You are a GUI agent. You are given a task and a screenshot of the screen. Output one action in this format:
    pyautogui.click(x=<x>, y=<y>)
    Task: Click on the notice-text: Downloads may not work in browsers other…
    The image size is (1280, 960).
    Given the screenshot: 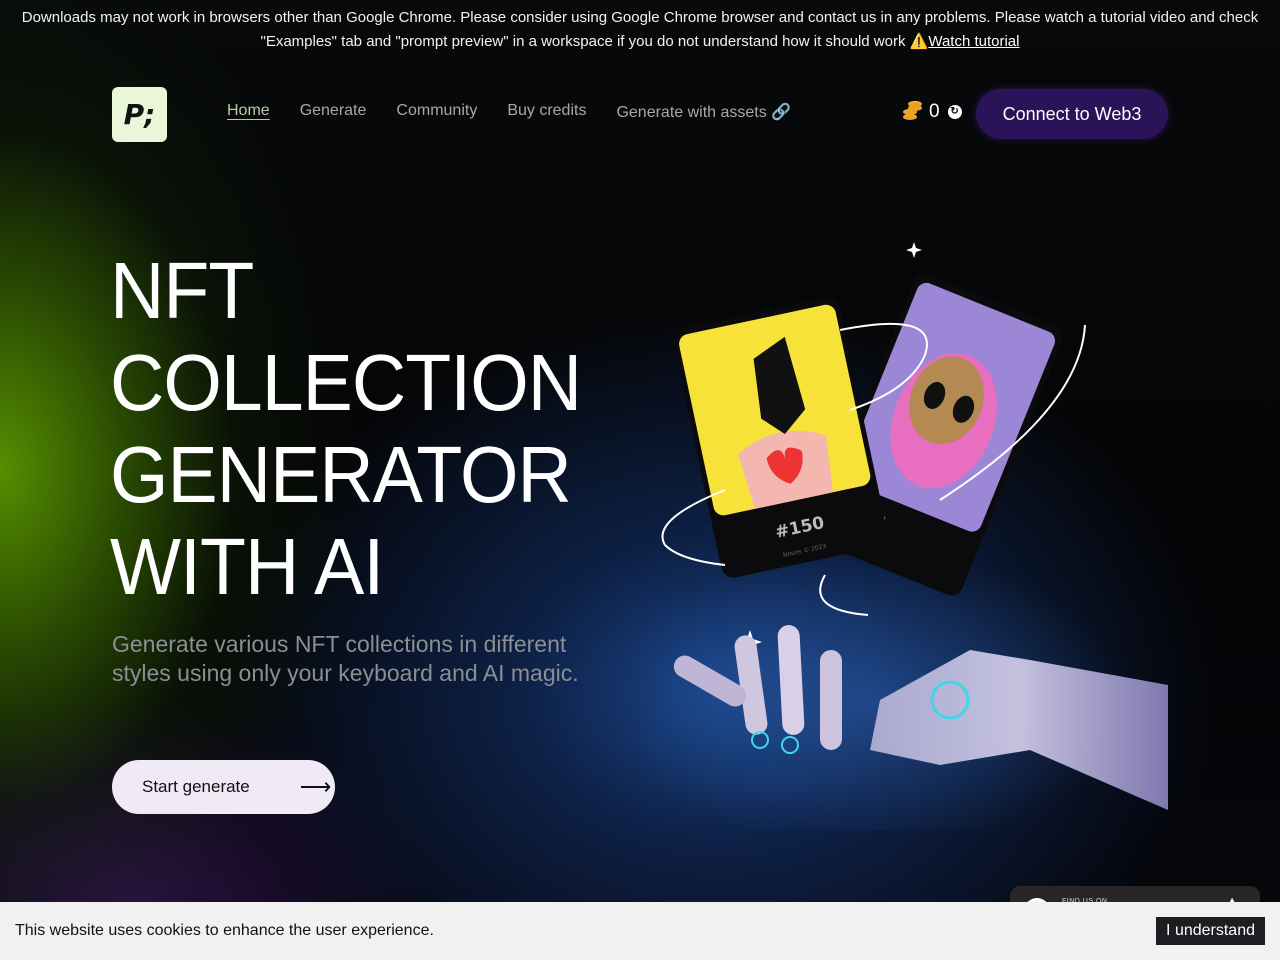 What is the action you would take?
    pyautogui.click(x=640, y=29)
    